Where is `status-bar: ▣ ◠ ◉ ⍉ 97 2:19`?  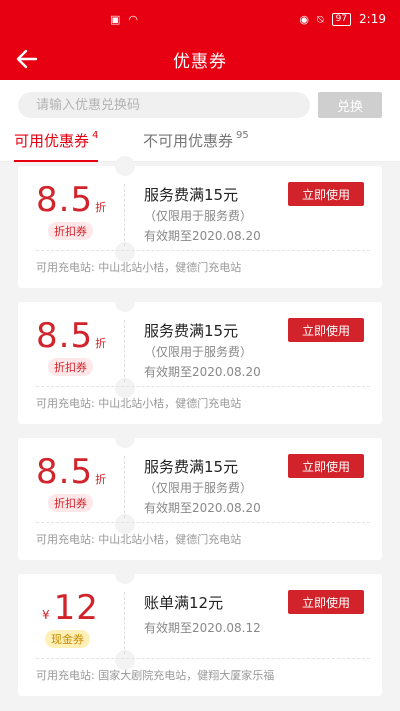 status-bar: ▣ ◠ ◉ ⍉ 97 2:19 is located at coordinates (200, 19).